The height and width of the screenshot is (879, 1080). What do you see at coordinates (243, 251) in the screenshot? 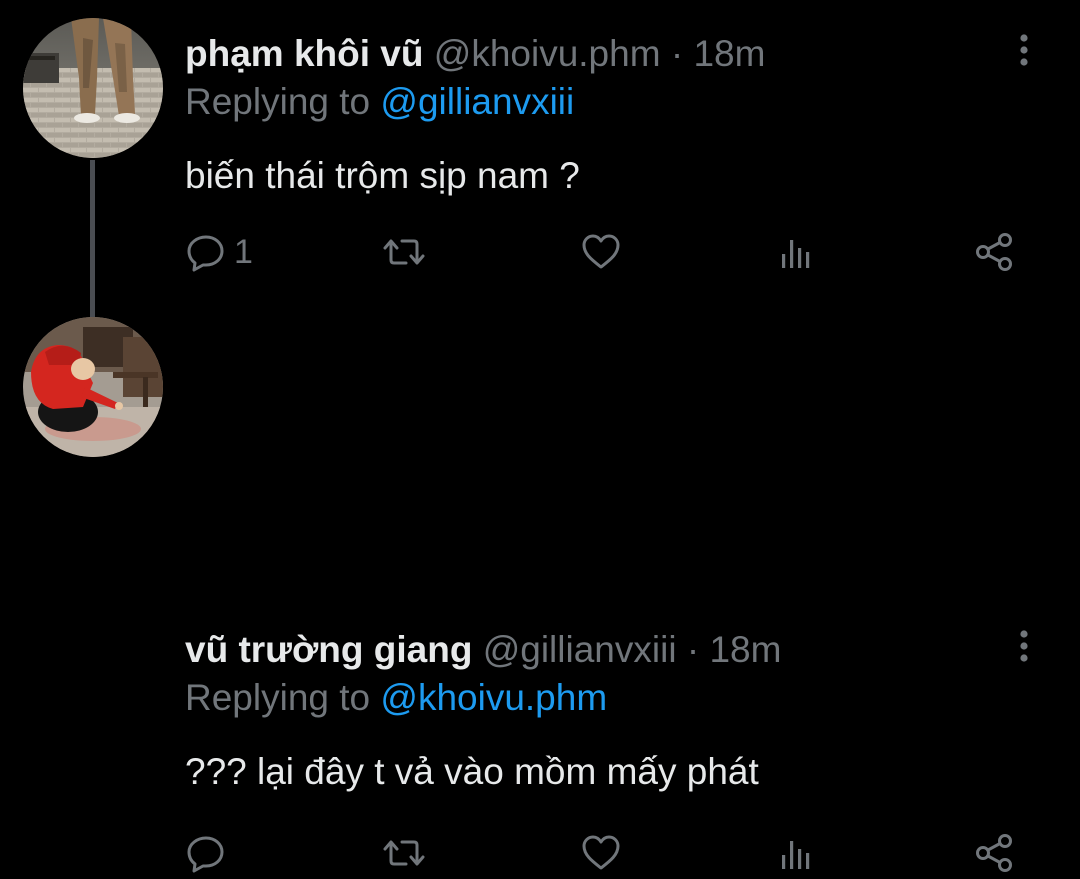
I see `reply-count: 1` at bounding box center [243, 251].